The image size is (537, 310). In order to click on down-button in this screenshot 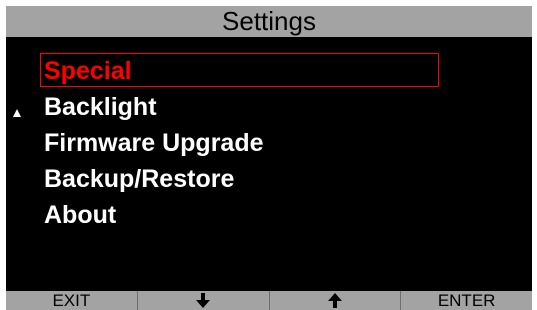, I will do `click(203, 300)`.